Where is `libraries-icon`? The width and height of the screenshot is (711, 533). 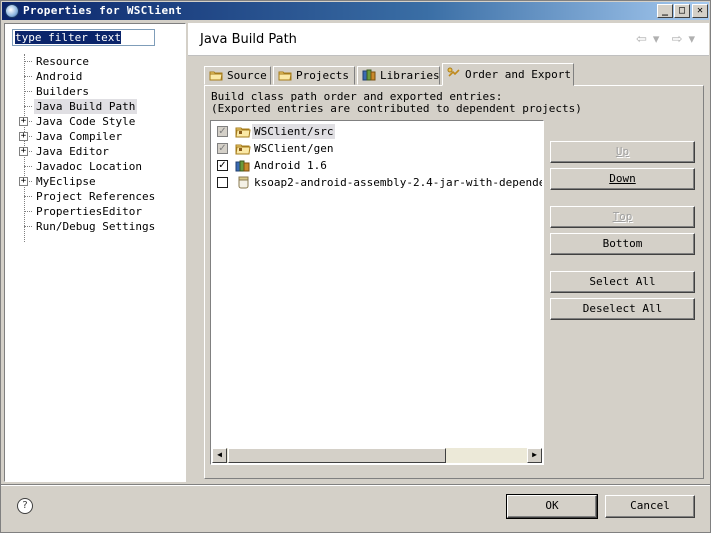 libraries-icon is located at coordinates (369, 75).